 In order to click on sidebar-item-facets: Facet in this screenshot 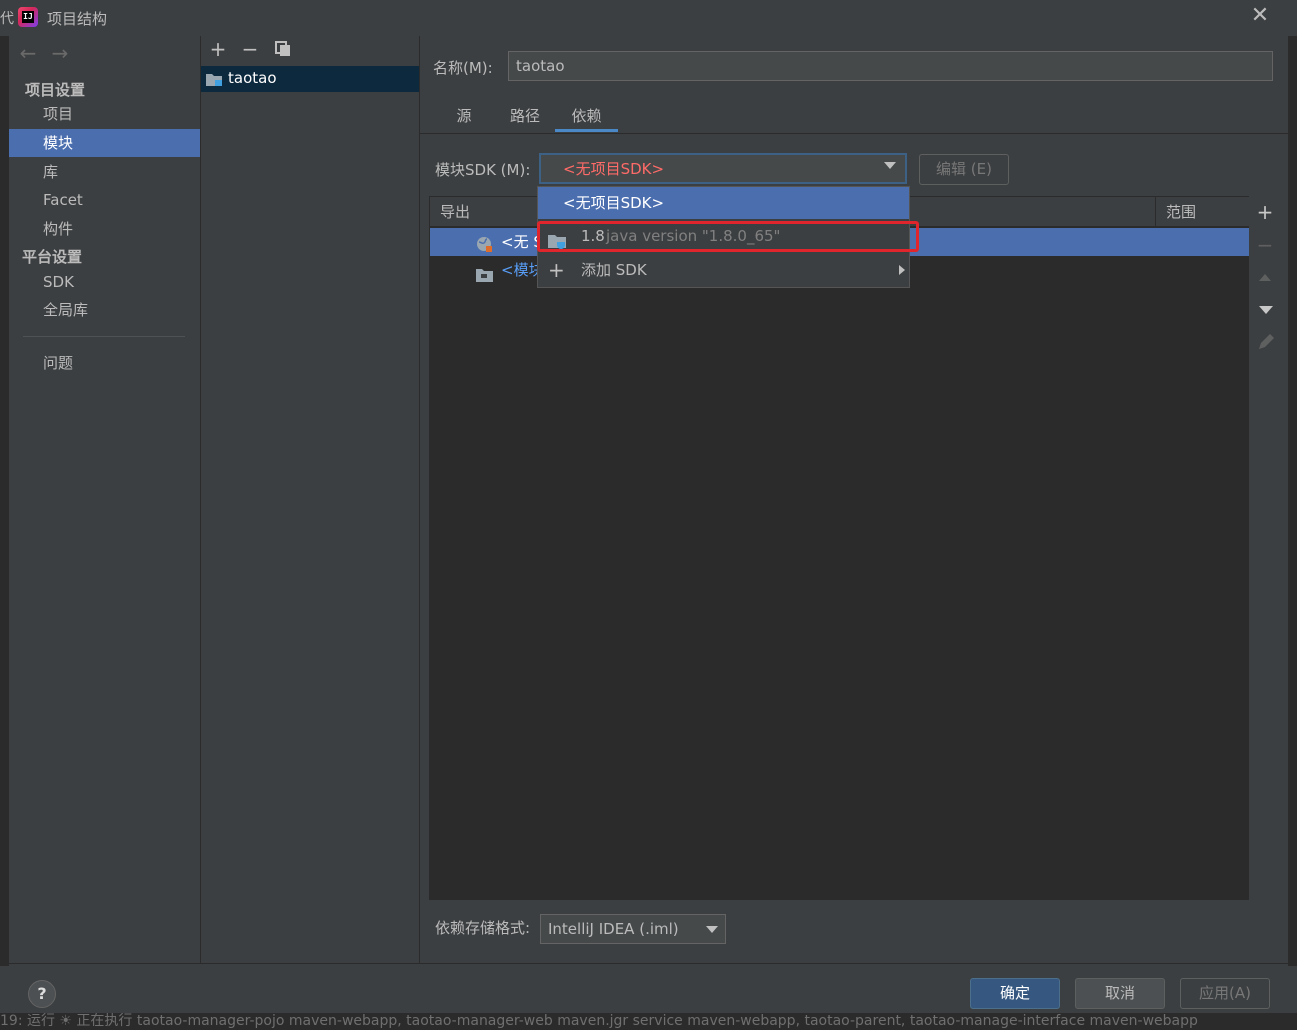, I will do `click(104, 200)`.